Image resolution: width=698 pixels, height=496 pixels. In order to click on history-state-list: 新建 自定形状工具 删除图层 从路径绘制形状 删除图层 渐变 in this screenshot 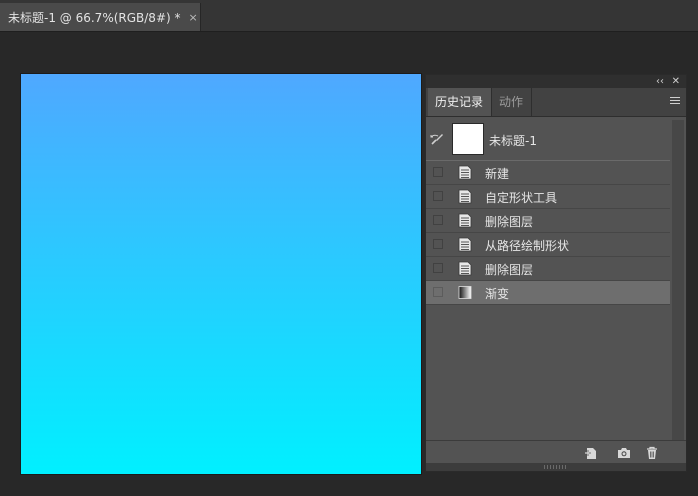, I will do `click(548, 233)`.